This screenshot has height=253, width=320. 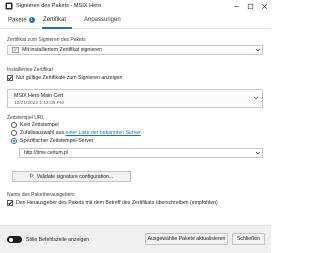 I want to click on title-bar: Signieren des Pakets - MSIX Hero, so click(x=135, y=6).